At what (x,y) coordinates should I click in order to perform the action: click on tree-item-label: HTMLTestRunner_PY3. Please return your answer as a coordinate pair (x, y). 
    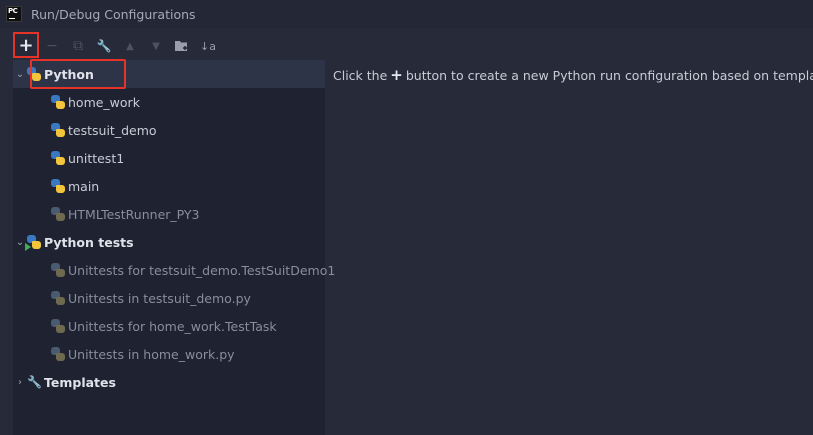
    Looking at the image, I should click on (134, 214).